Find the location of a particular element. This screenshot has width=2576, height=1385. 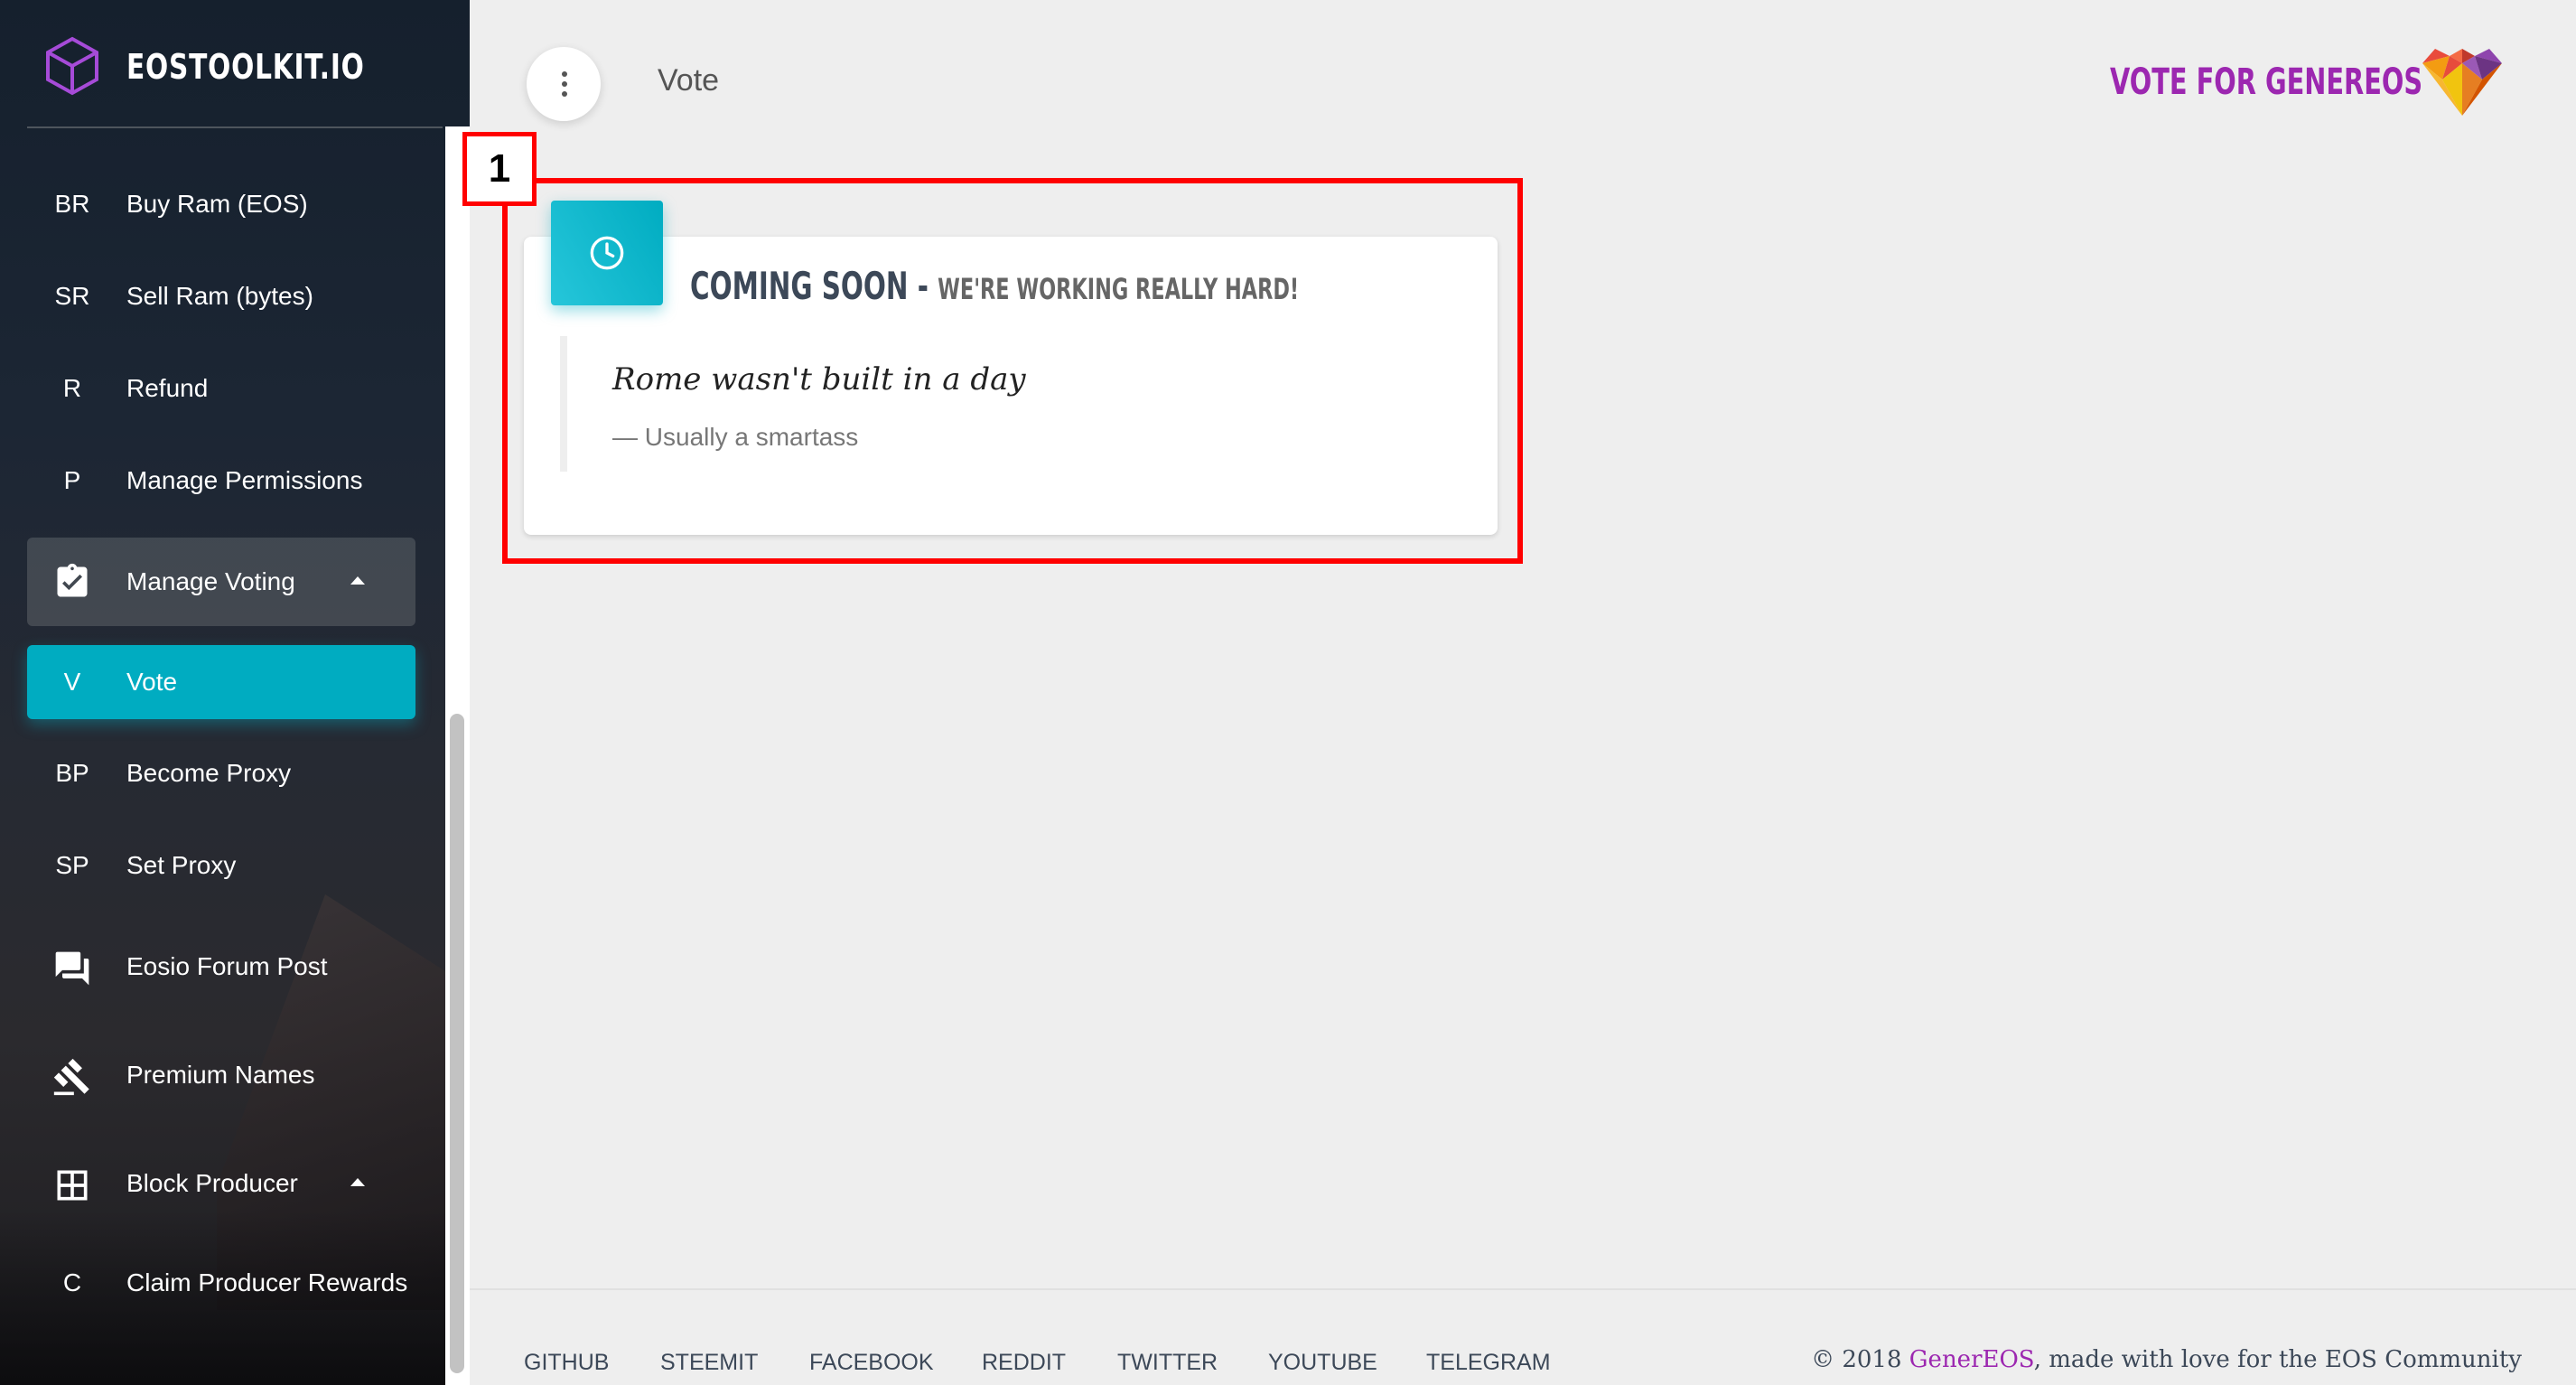

clock-icon is located at coordinates (607, 253).